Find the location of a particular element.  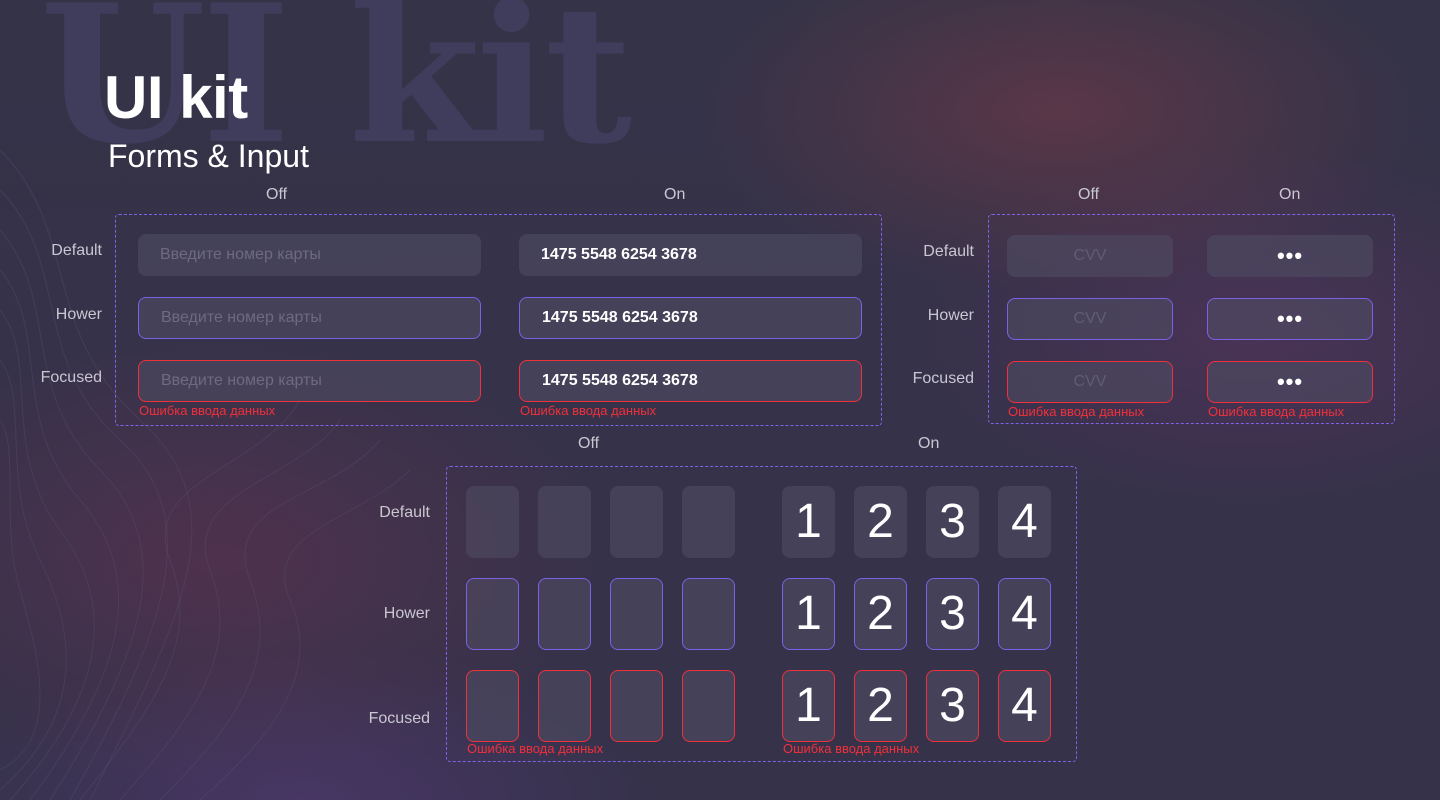

pin-cell-default-on-2: 2 is located at coordinates (880, 522).